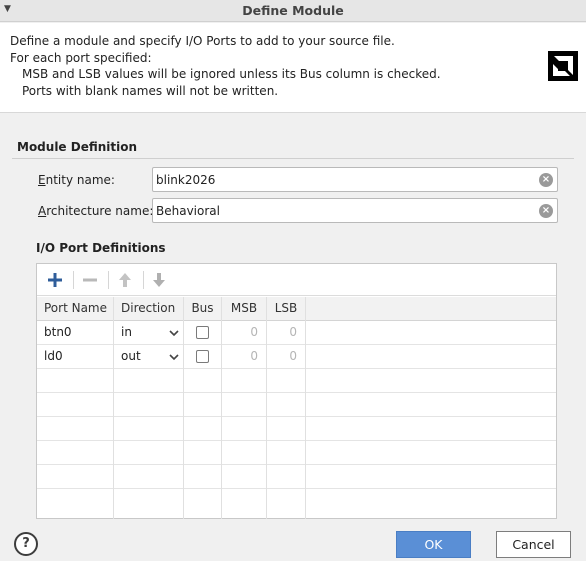  I want to click on column-msb: MSB, so click(244, 309).